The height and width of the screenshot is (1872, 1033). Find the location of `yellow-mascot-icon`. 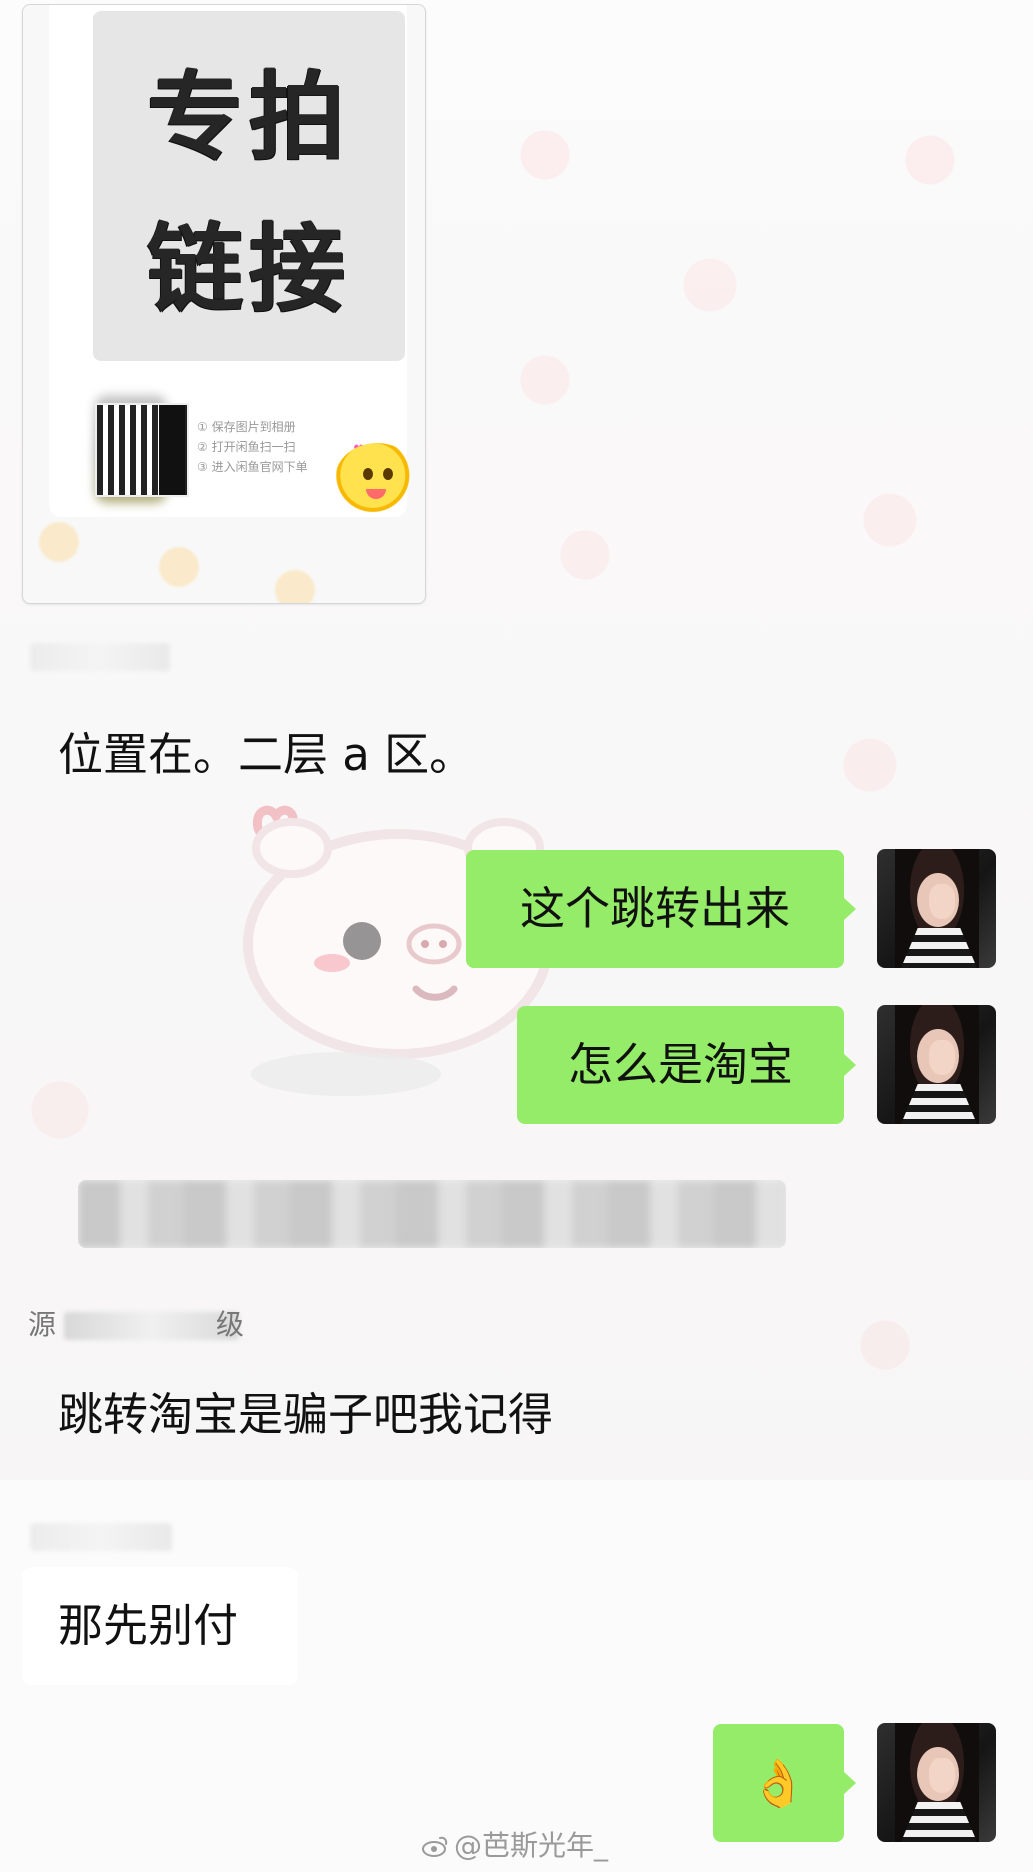

yellow-mascot-icon is located at coordinates (377, 479).